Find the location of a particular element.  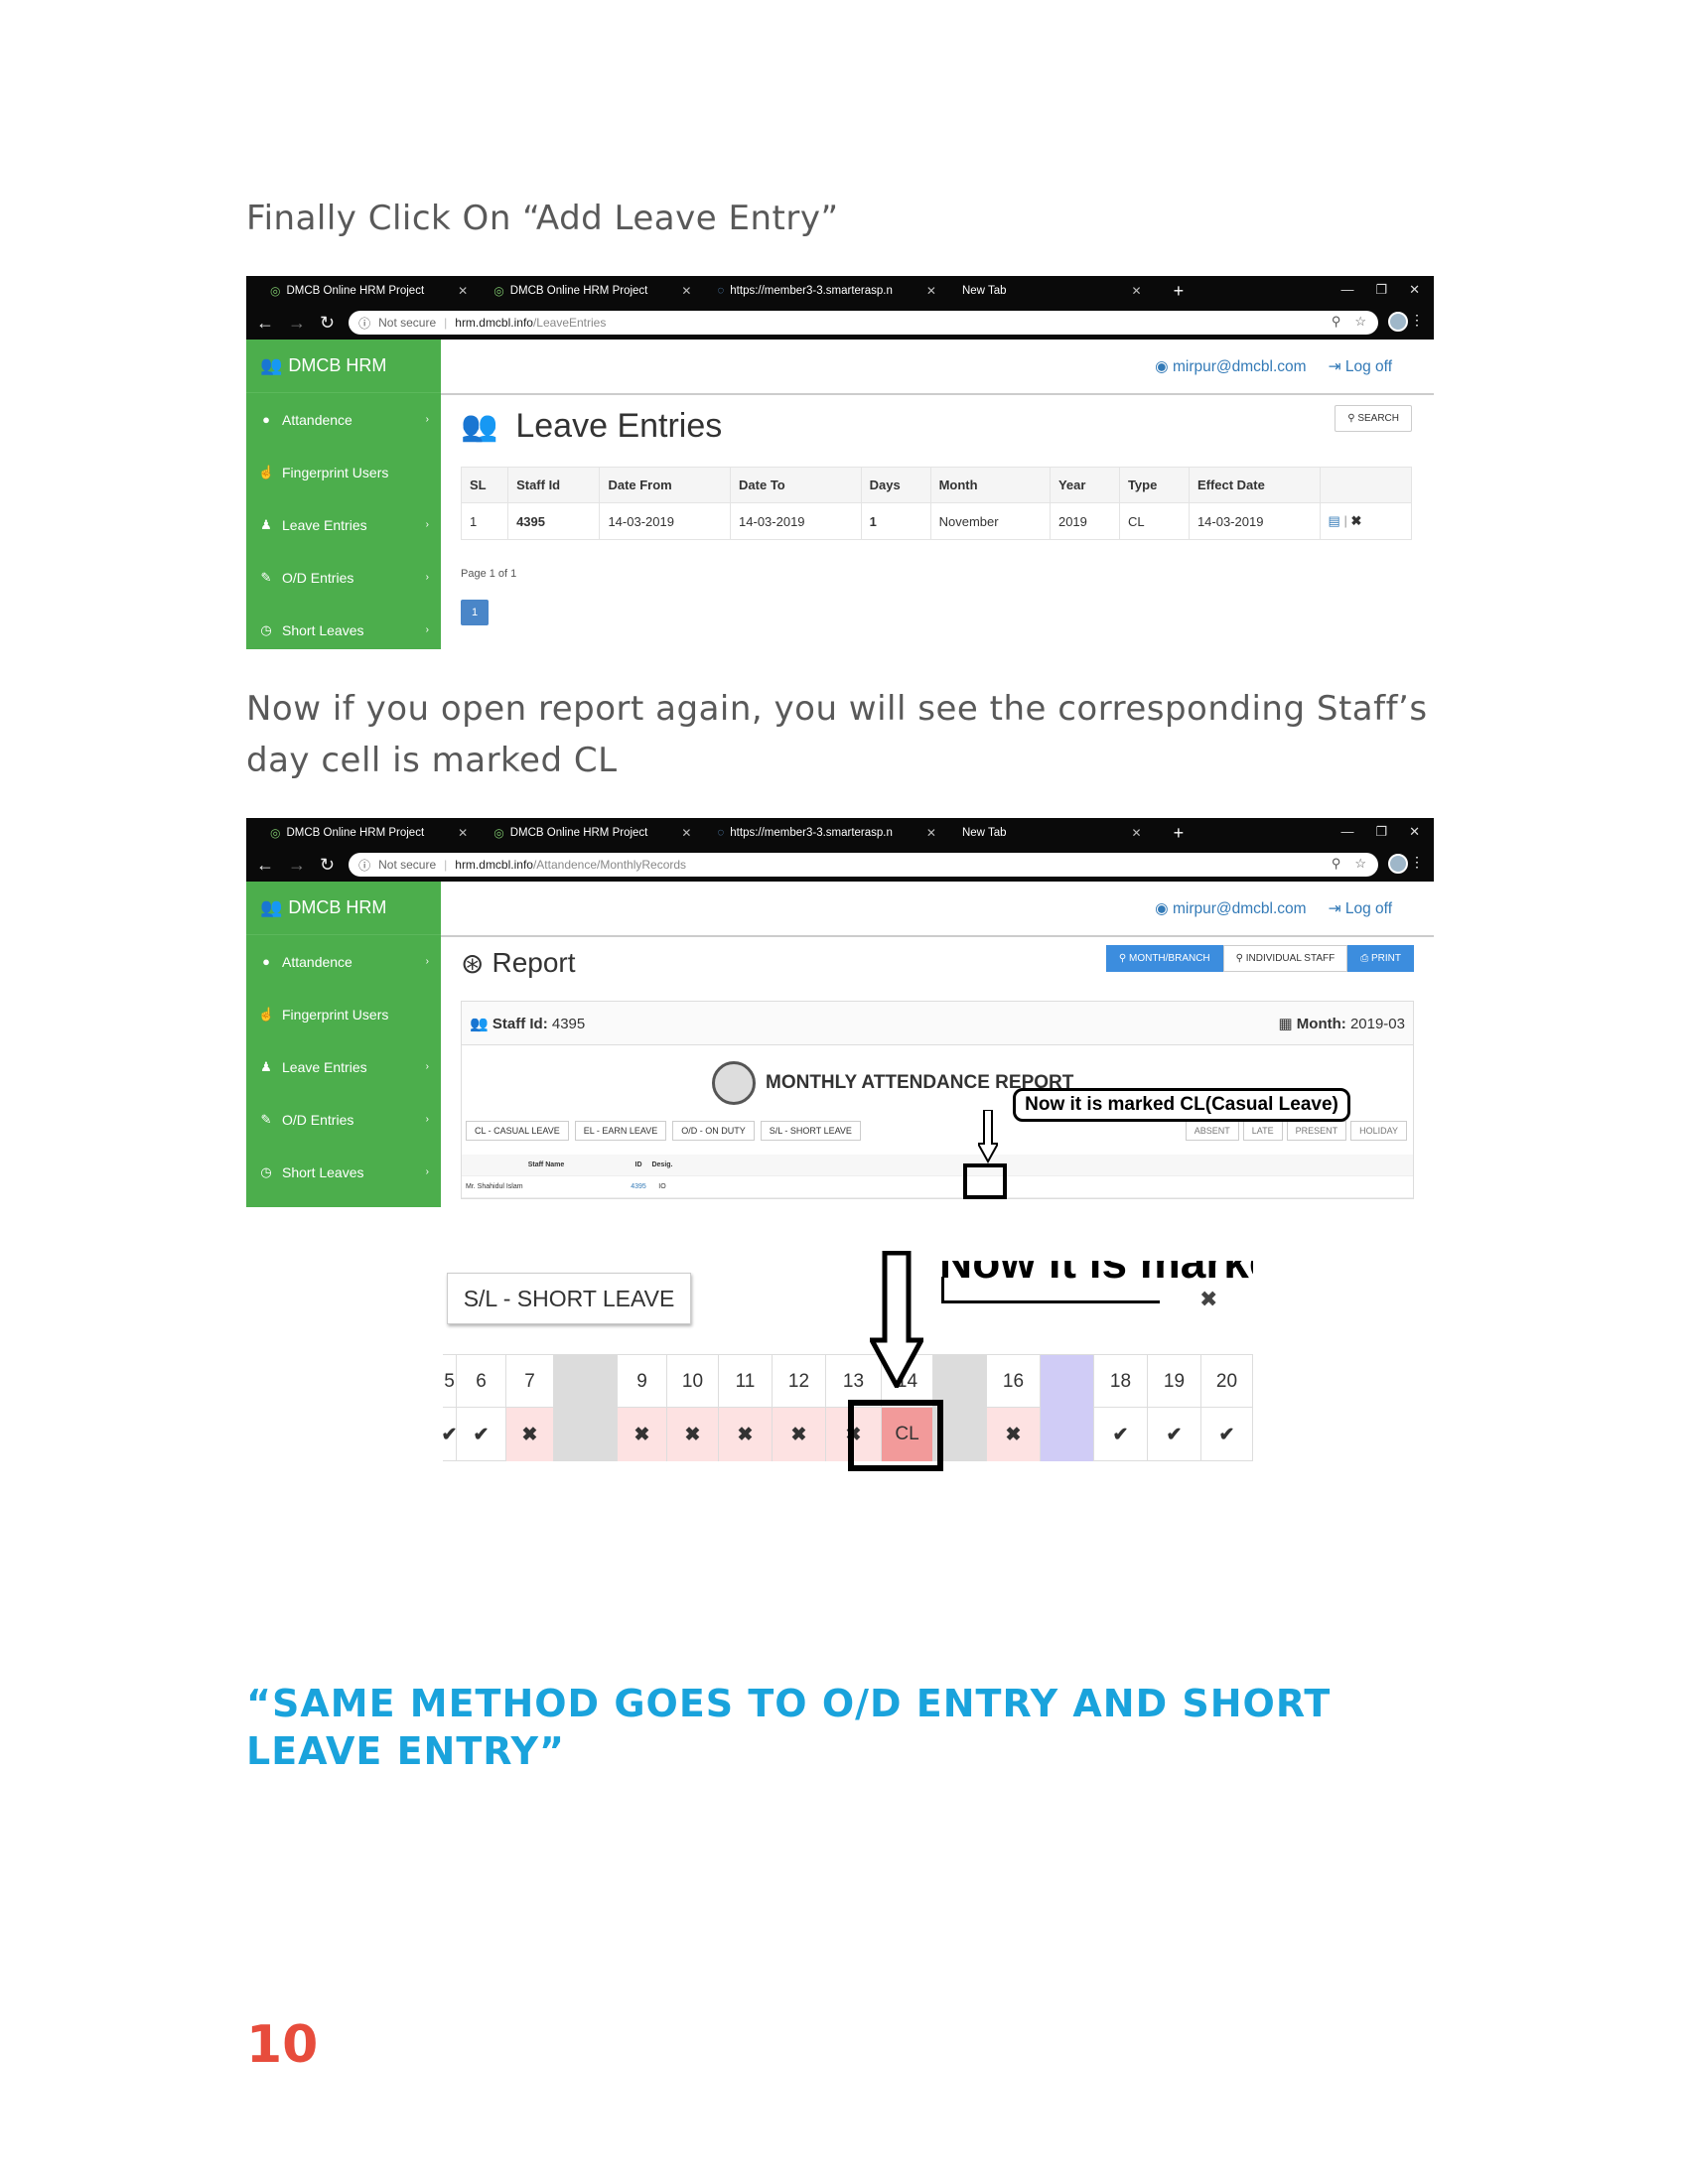

legend-item: ABSENT is located at coordinates (1212, 1131).